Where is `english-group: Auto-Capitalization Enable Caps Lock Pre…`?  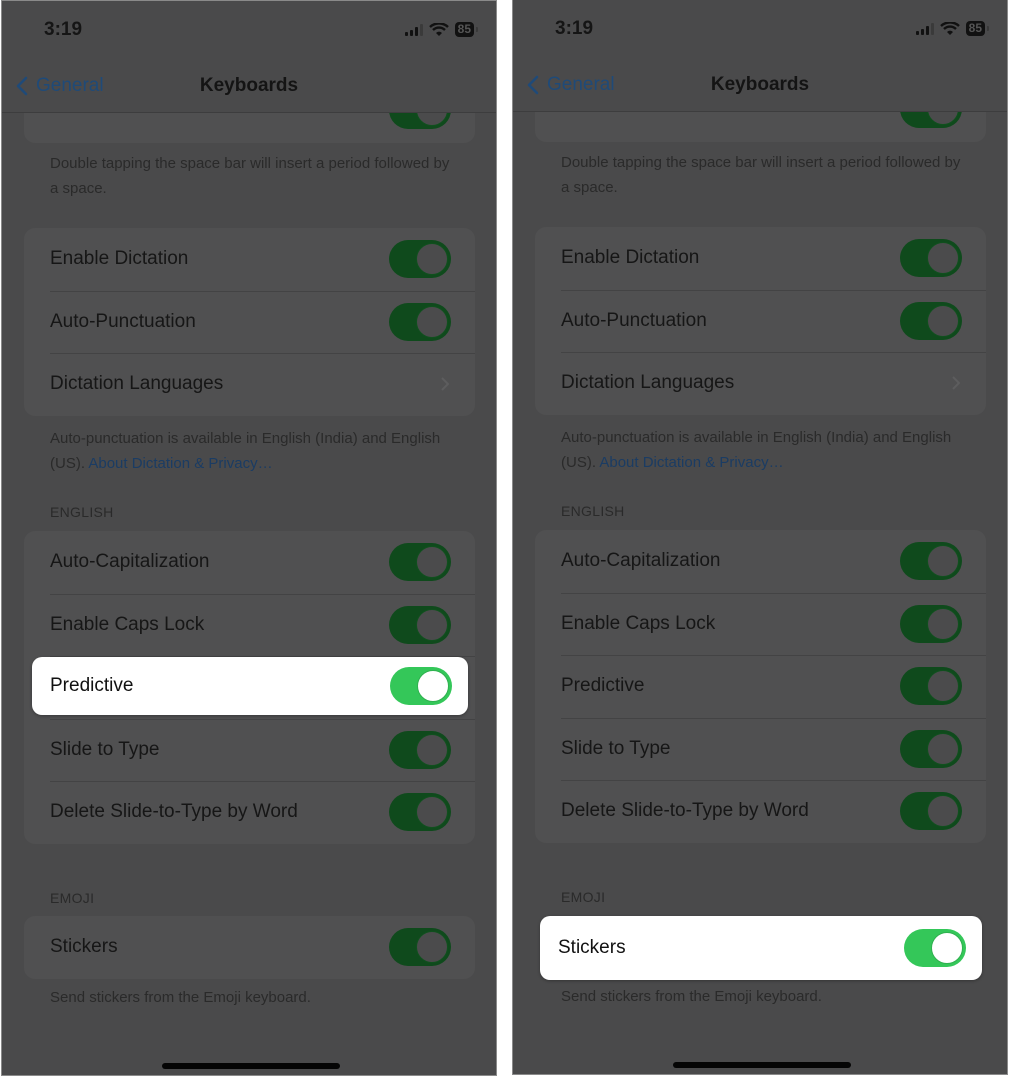 english-group: Auto-Capitalization Enable Caps Lock Pre… is located at coordinates (760, 686).